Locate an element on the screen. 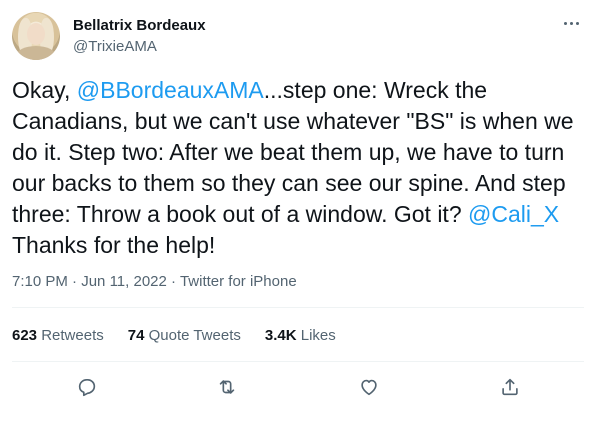 This screenshot has height=424, width=596. tweet-text-segment: Thanks for the help! is located at coordinates (114, 245).